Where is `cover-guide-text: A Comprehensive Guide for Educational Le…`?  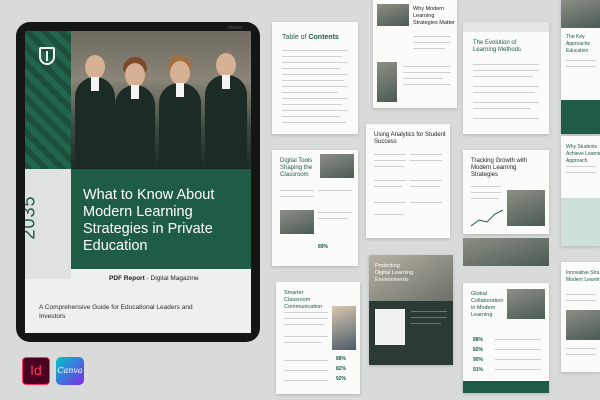
cover-guide-text: A Comprehensive Guide for Educational Le… is located at coordinates (116, 312).